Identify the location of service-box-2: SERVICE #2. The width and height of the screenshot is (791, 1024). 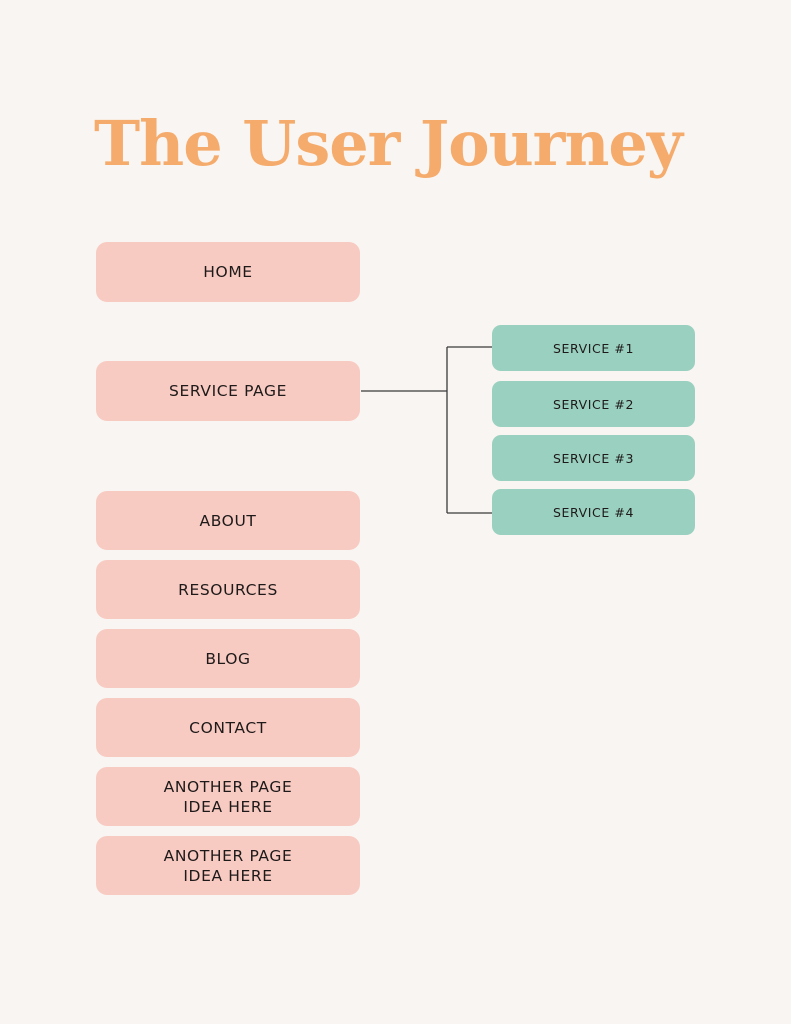
(593, 404).